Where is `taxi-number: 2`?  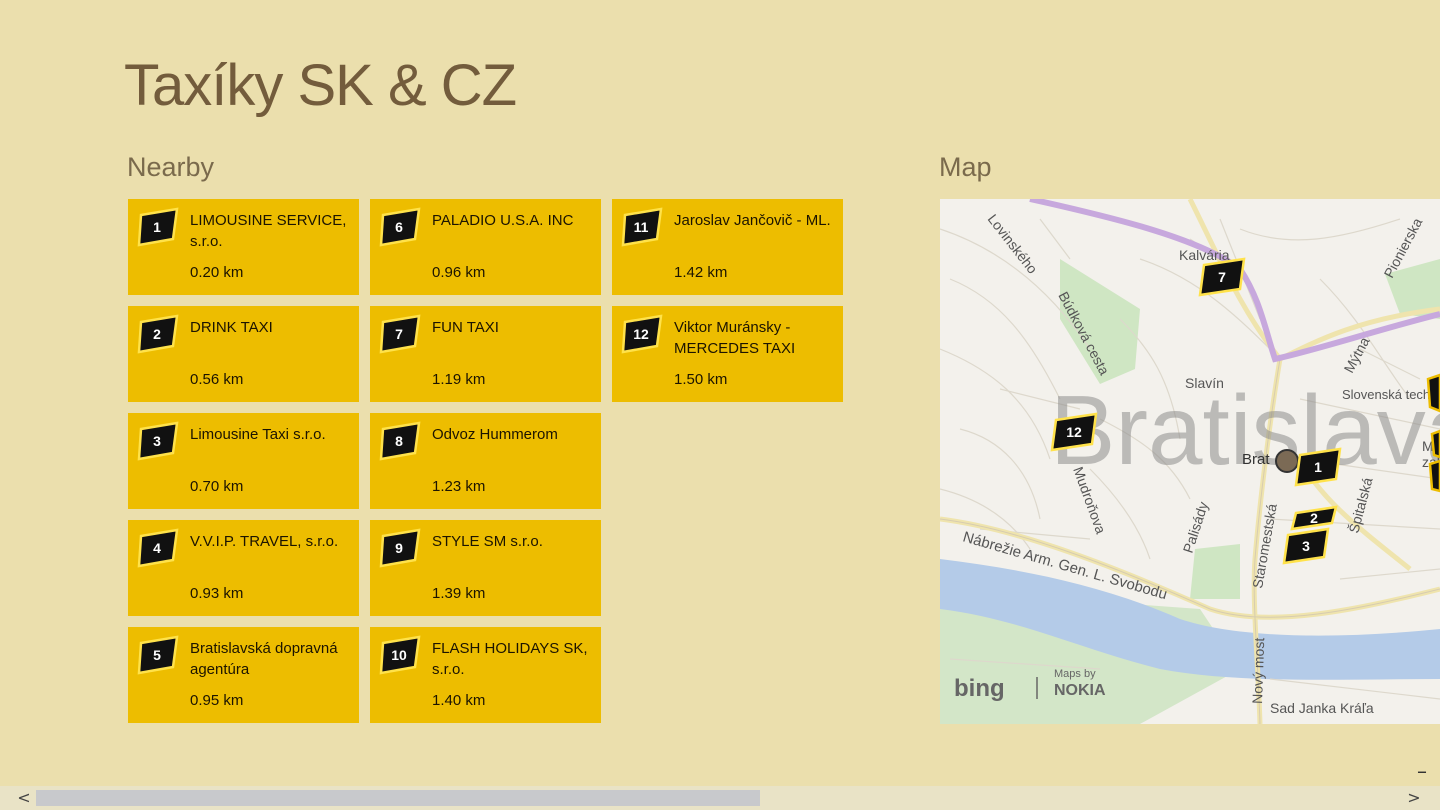 taxi-number: 2 is located at coordinates (157, 334).